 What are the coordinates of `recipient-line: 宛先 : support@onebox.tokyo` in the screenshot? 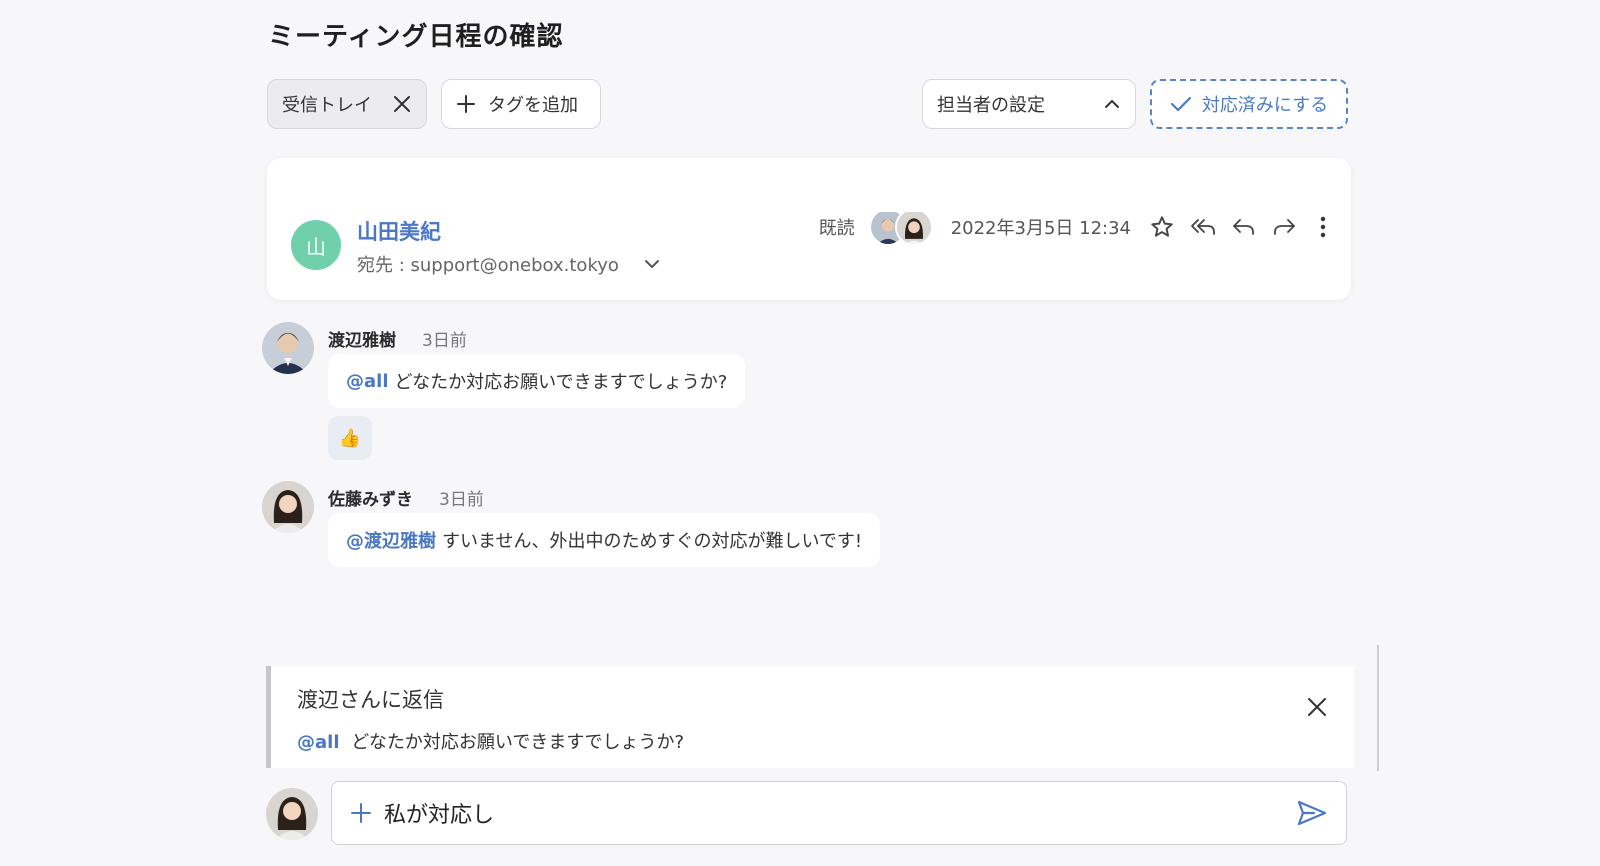 It's located at (509, 264).